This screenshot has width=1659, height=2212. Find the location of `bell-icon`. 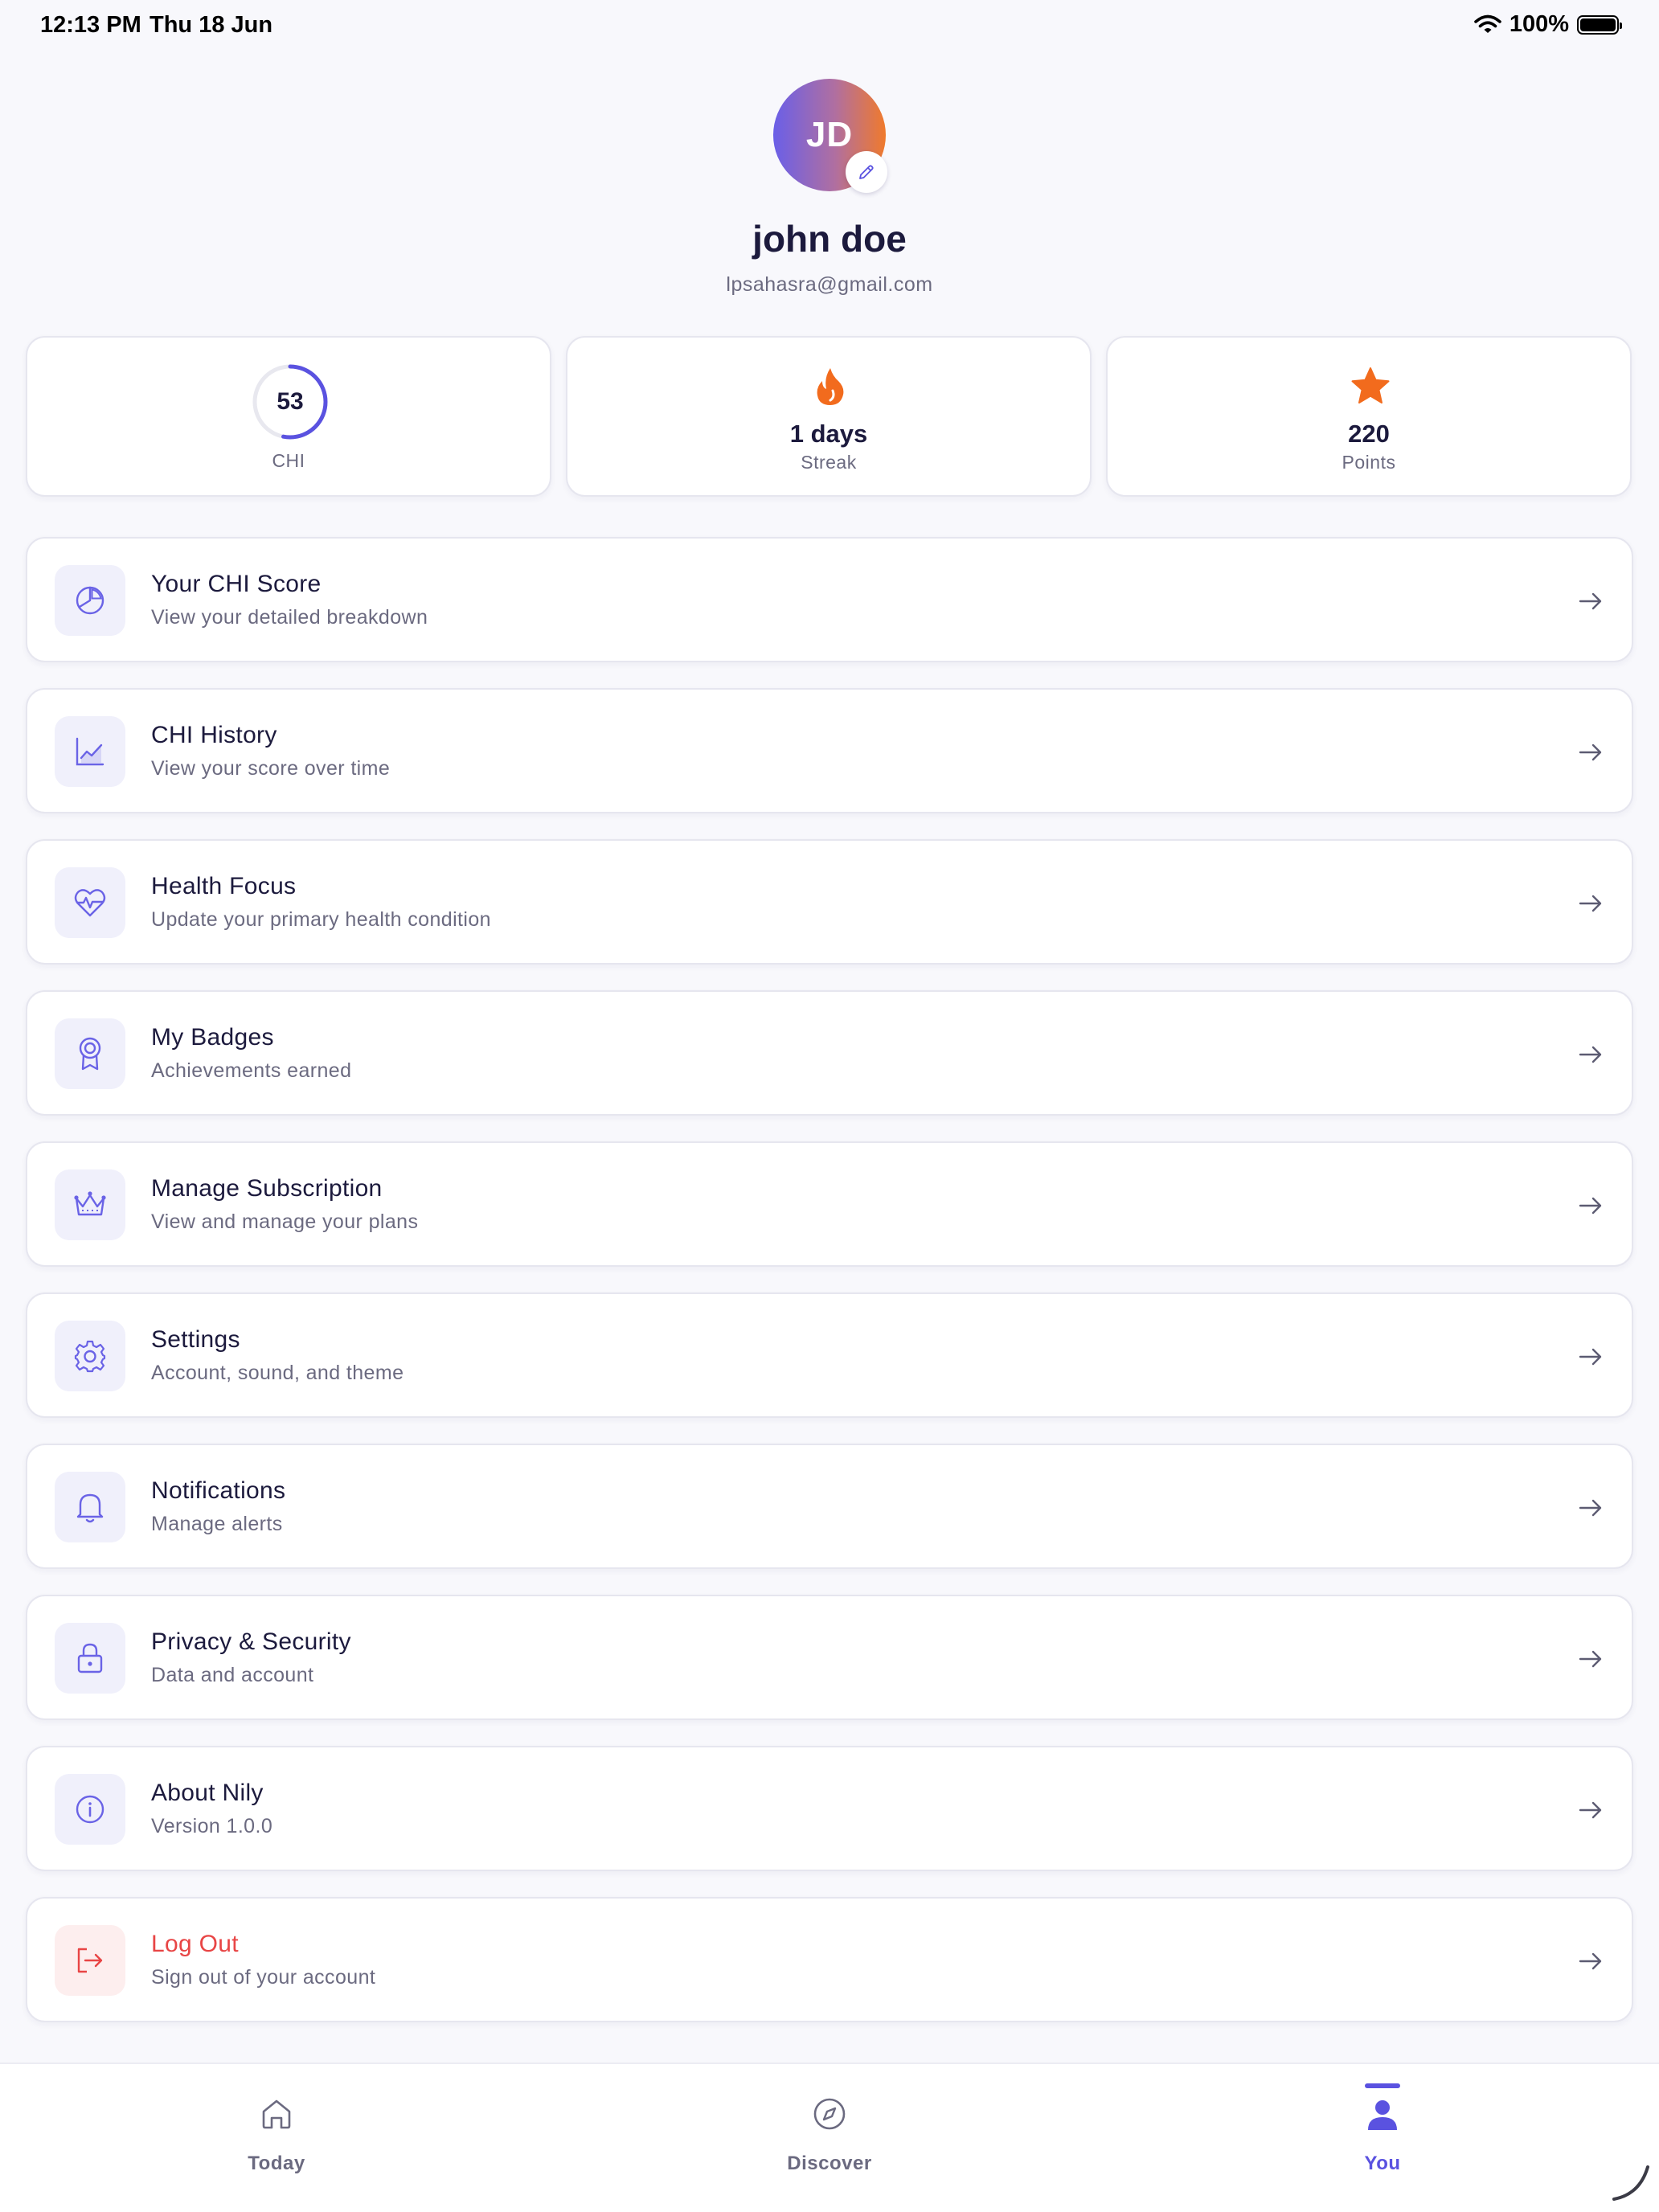

bell-icon is located at coordinates (90, 1508).